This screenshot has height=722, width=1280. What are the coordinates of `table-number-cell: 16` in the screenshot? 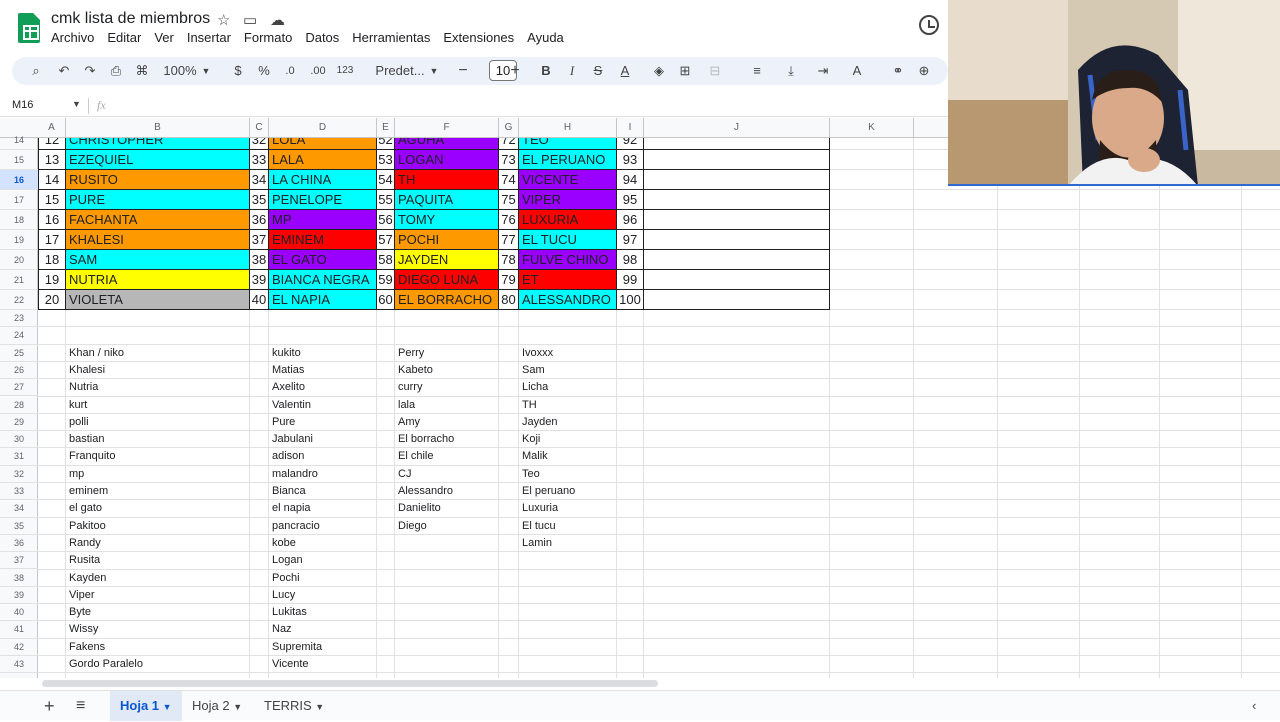 It's located at (52, 220).